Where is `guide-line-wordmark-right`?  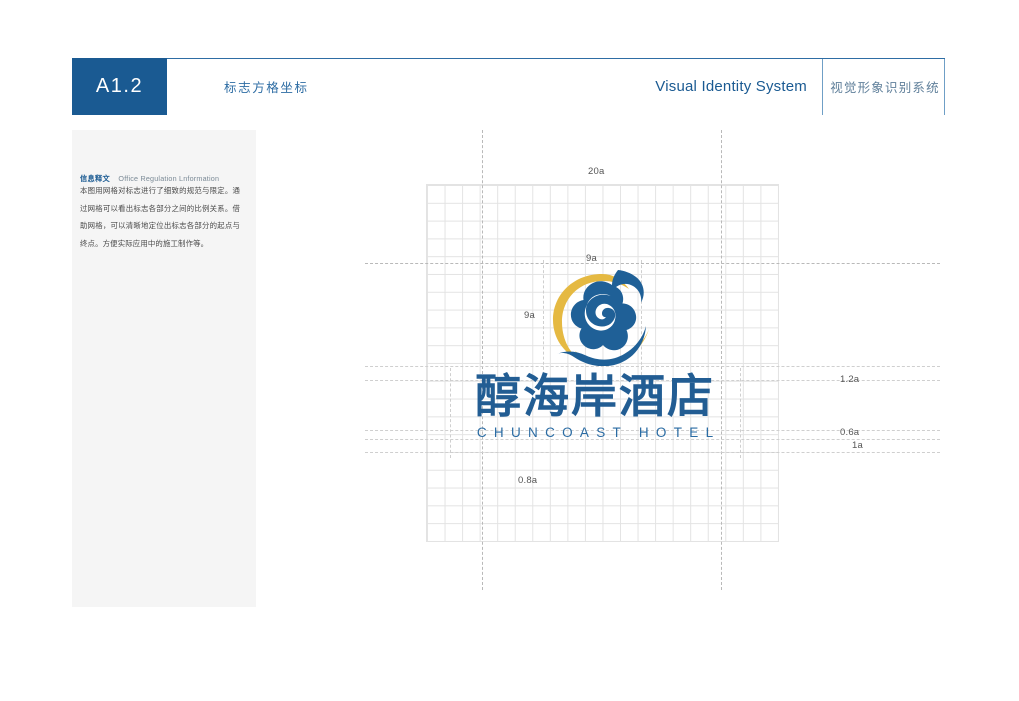 guide-line-wordmark-right is located at coordinates (740, 413).